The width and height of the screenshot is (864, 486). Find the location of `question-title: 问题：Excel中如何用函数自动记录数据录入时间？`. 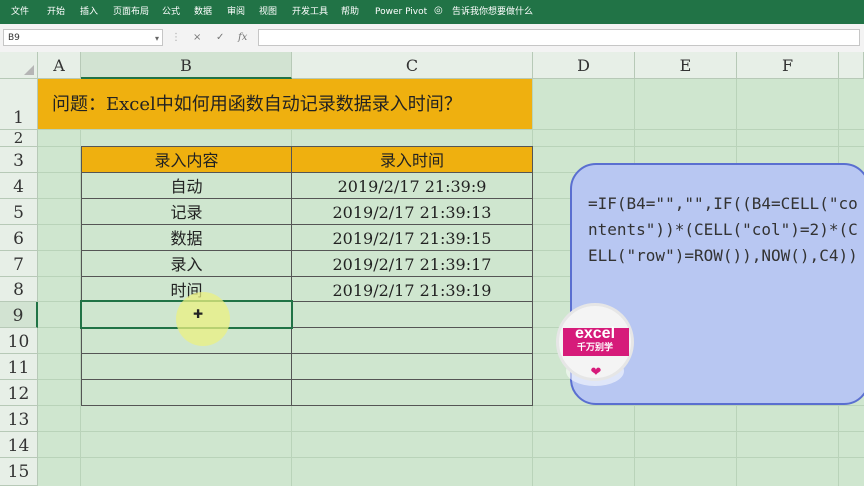

question-title: 问题：Excel中如何用函数自动记录数据录入时间？ is located at coordinates (285, 104).